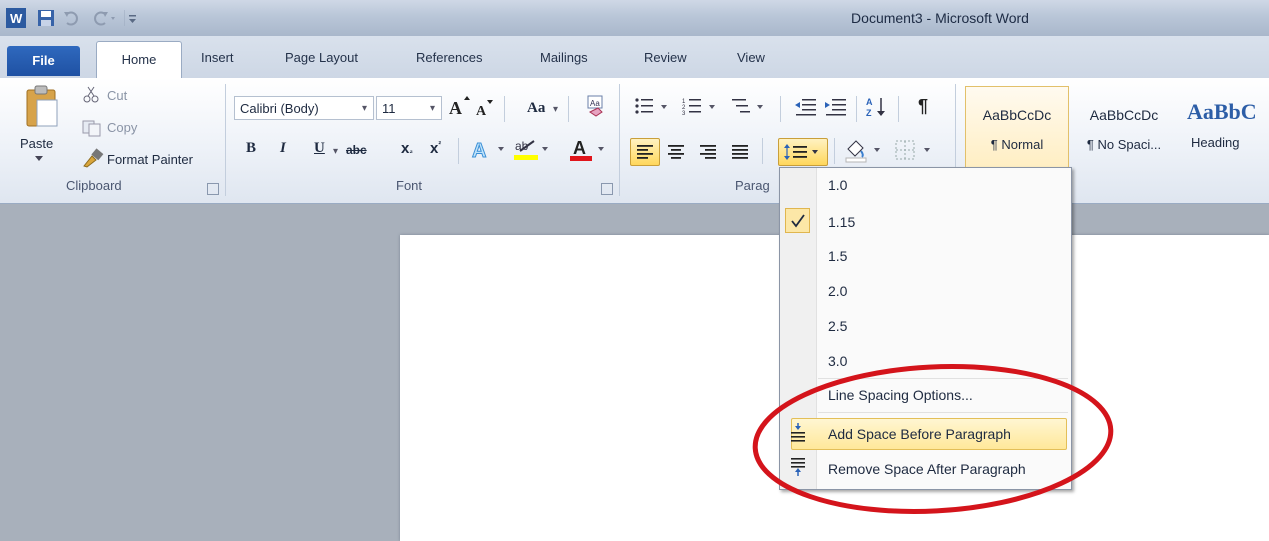 This screenshot has width=1269, height=541. What do you see at coordinates (131, 18) in the screenshot?
I see `customize-qat-icon` at bounding box center [131, 18].